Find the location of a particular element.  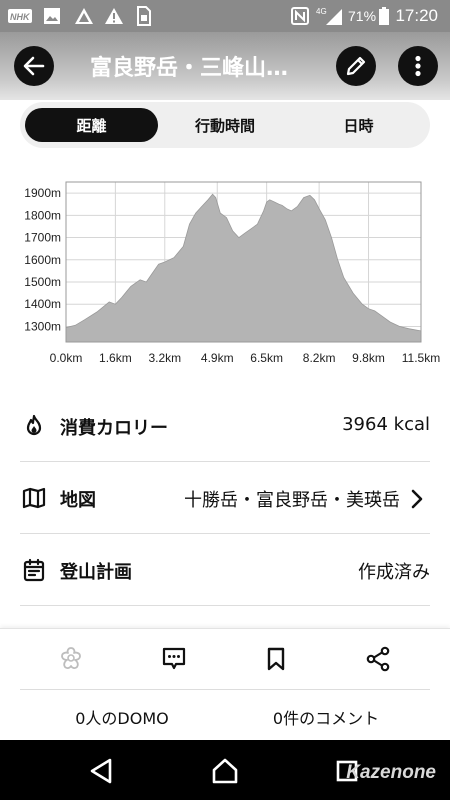

tab-date: 日時 is located at coordinates (358, 125).